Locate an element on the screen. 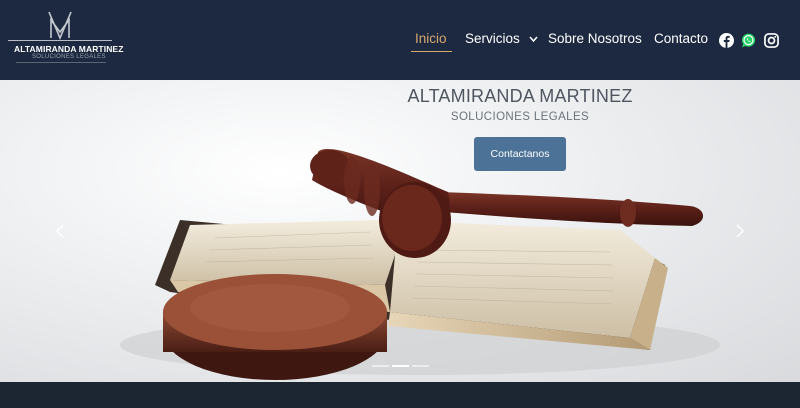 This screenshot has height=408, width=800. nav-item-servicios: Servicios is located at coordinates (501, 38).